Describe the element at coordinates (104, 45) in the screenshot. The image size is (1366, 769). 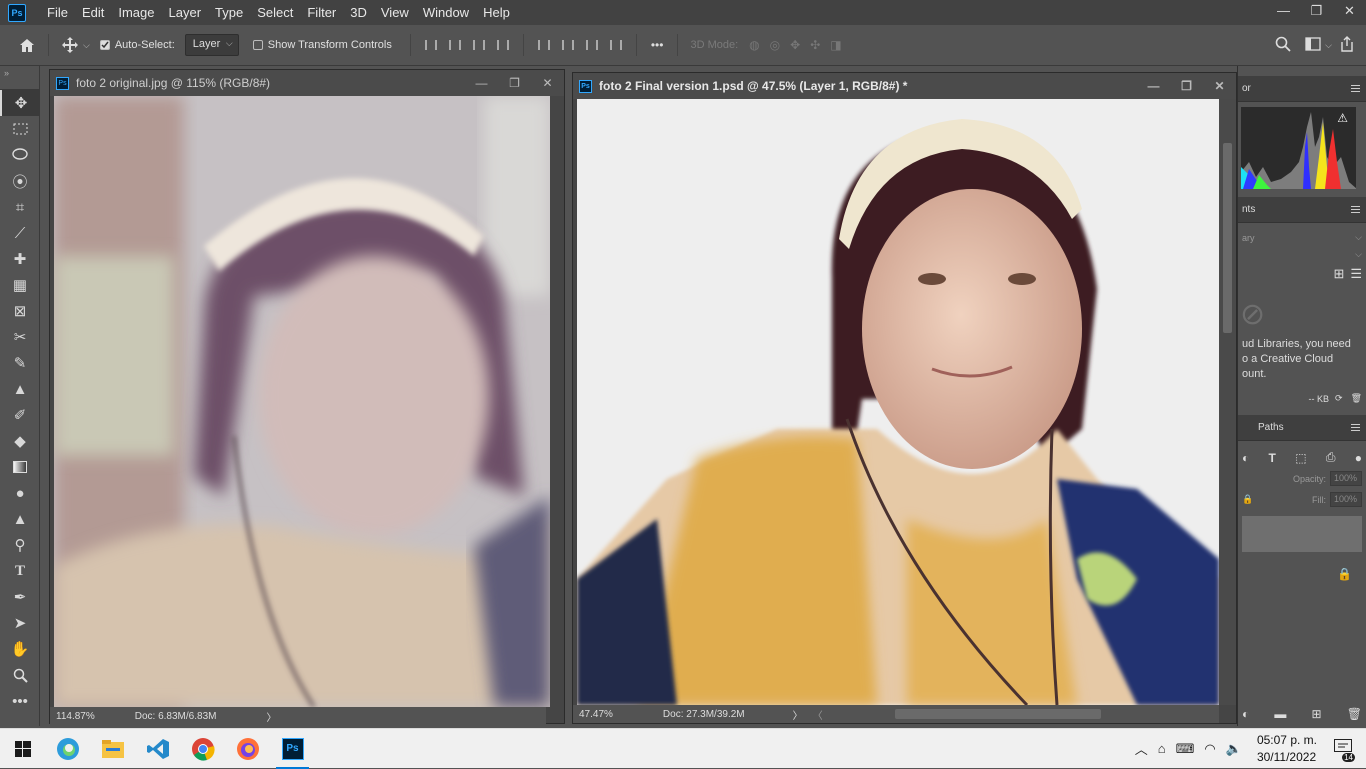
I see `auto-select-checkbox` at that location.